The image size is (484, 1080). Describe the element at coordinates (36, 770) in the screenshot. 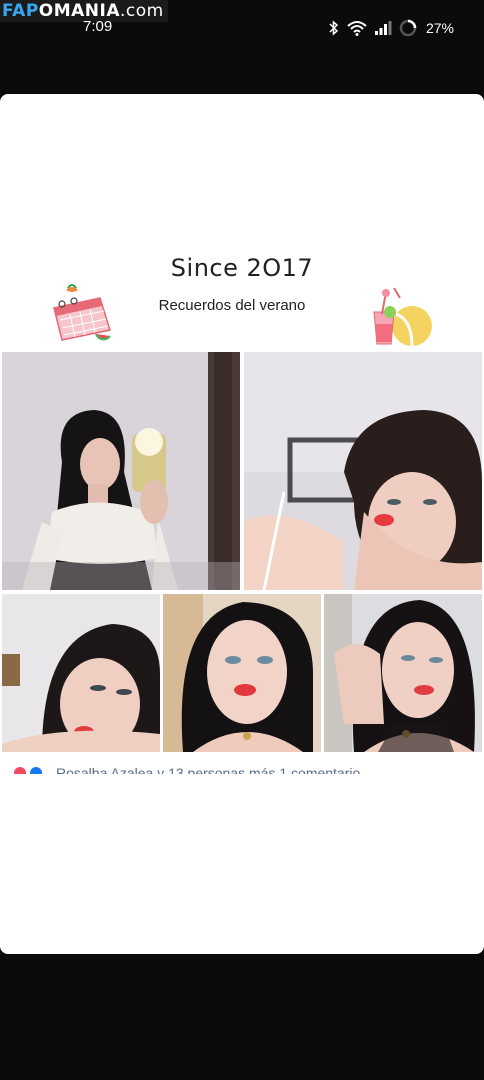

I see `like-reaction-icon` at that location.